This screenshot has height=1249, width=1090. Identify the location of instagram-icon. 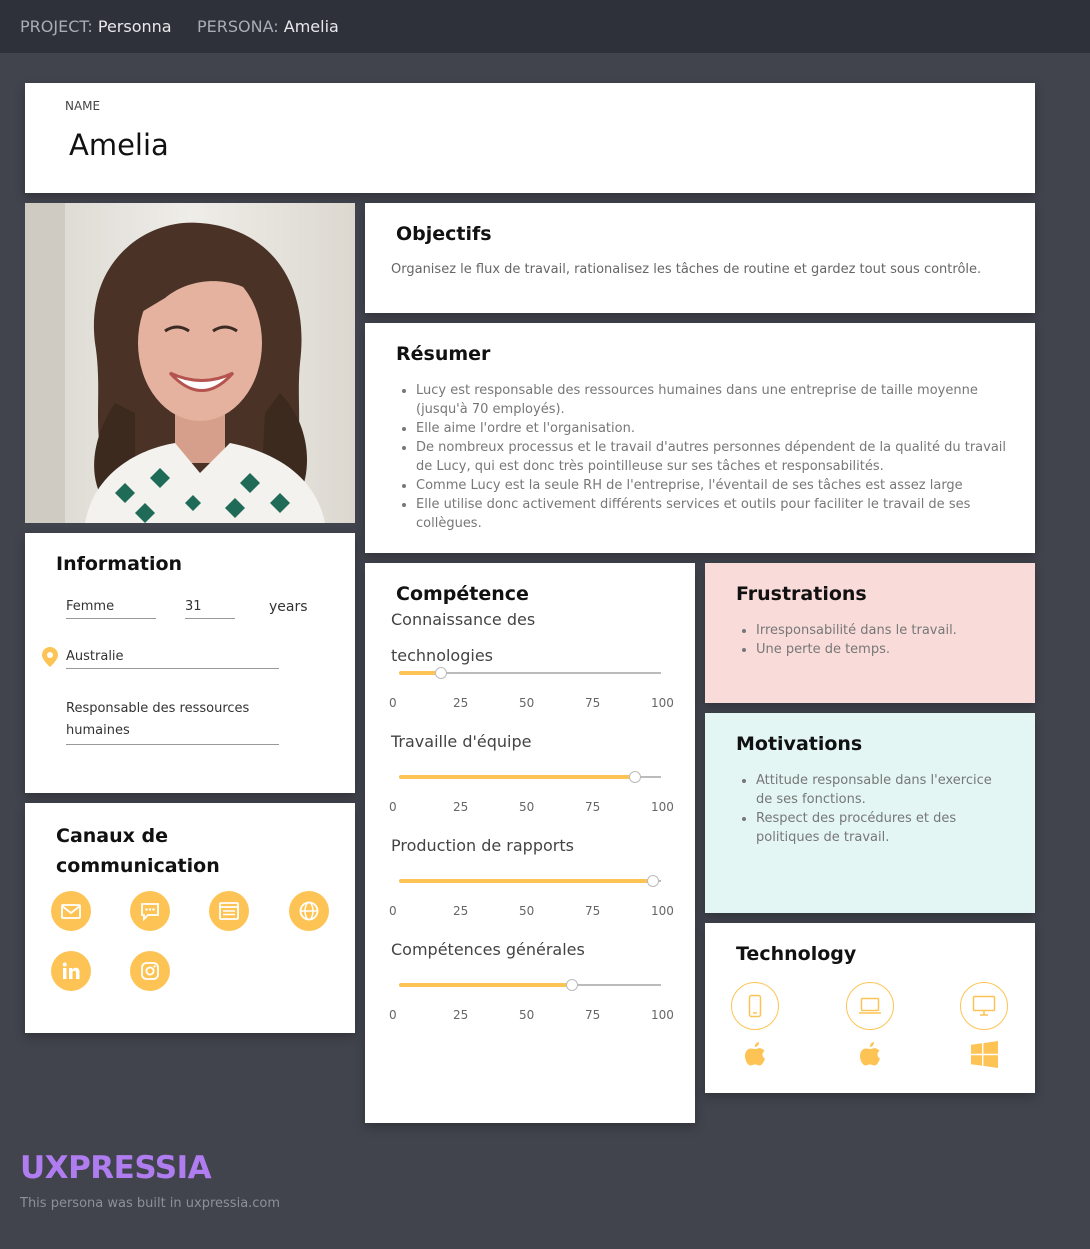
(150, 971).